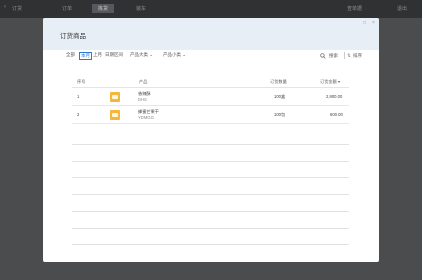 The width and height of the screenshot is (422, 280). What do you see at coordinates (402, 8) in the screenshot?
I see `exit-link: 退出` at bounding box center [402, 8].